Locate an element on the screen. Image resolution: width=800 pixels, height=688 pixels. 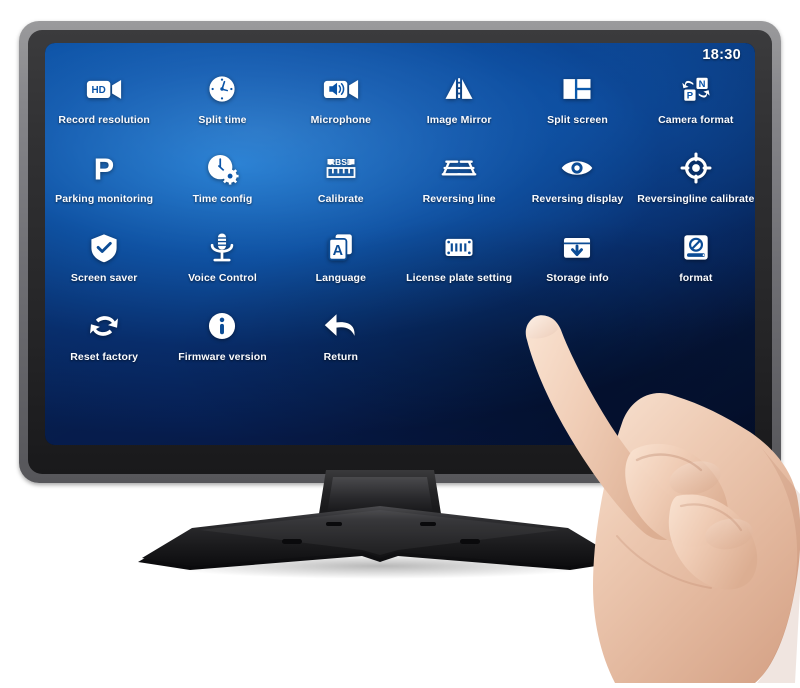
svg-text: HD is located at coordinates (99, 90).